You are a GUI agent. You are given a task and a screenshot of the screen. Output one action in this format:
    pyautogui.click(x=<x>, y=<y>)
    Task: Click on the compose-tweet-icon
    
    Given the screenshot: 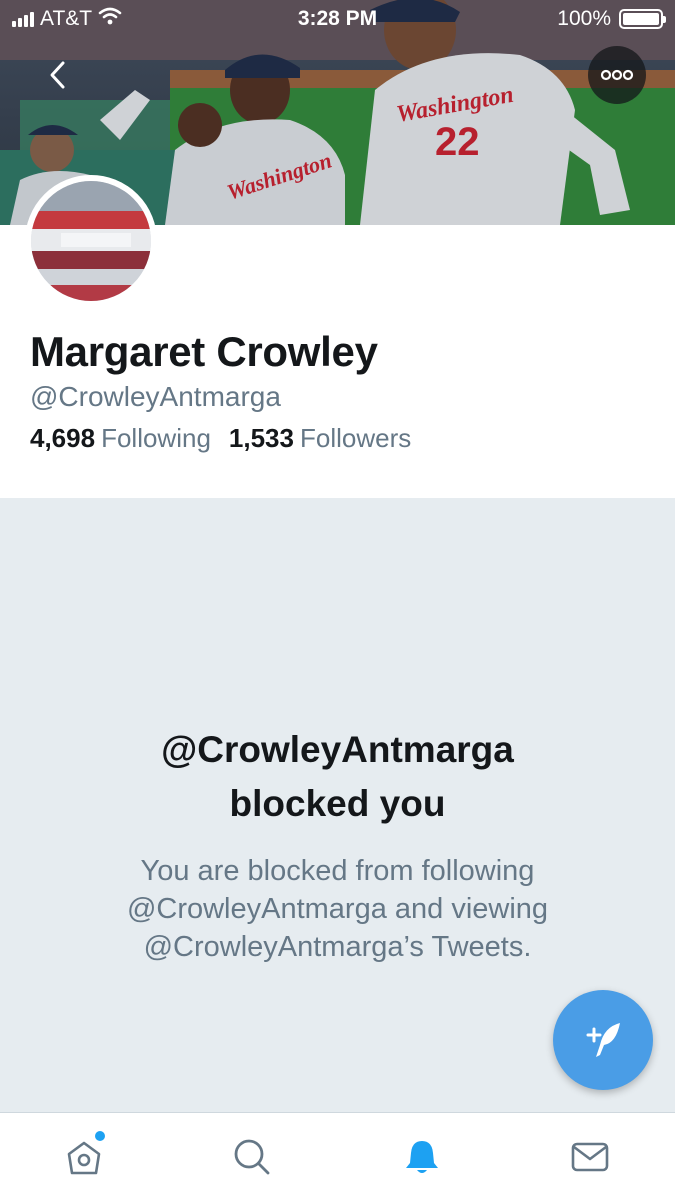 What is the action you would take?
    pyautogui.click(x=603, y=1040)
    